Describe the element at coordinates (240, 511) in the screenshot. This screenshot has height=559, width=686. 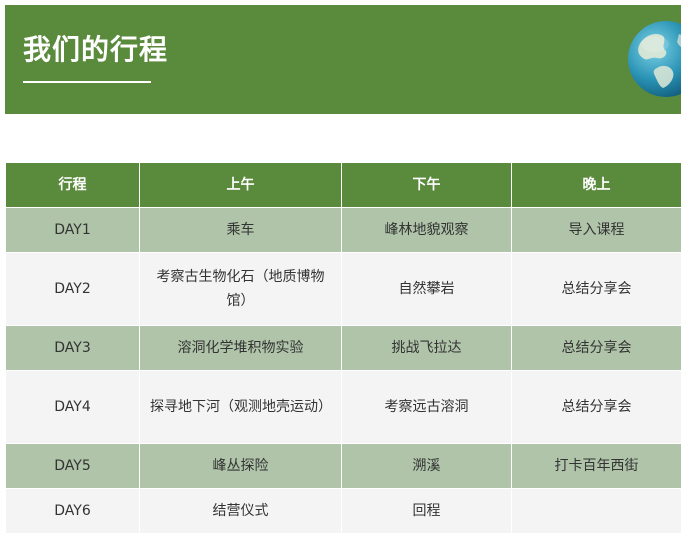
I see `morning-cell: 结营仪式` at that location.